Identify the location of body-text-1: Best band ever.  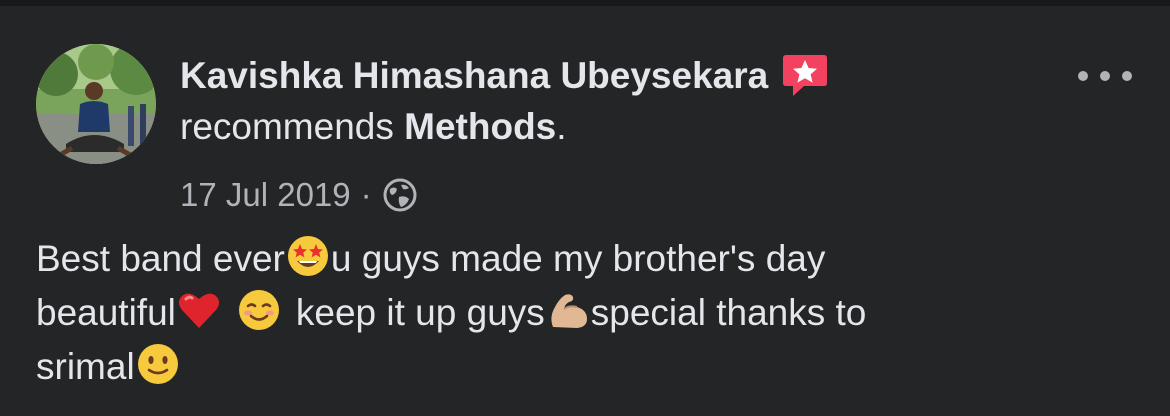
(160, 258).